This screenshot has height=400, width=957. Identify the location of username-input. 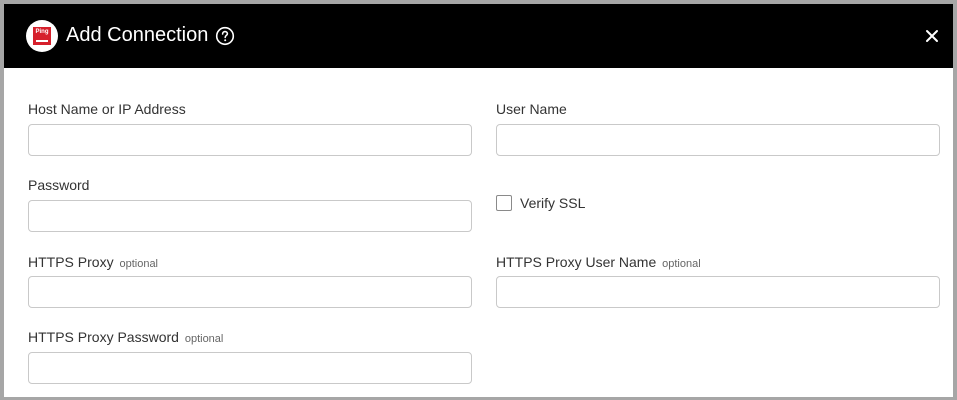
(718, 140).